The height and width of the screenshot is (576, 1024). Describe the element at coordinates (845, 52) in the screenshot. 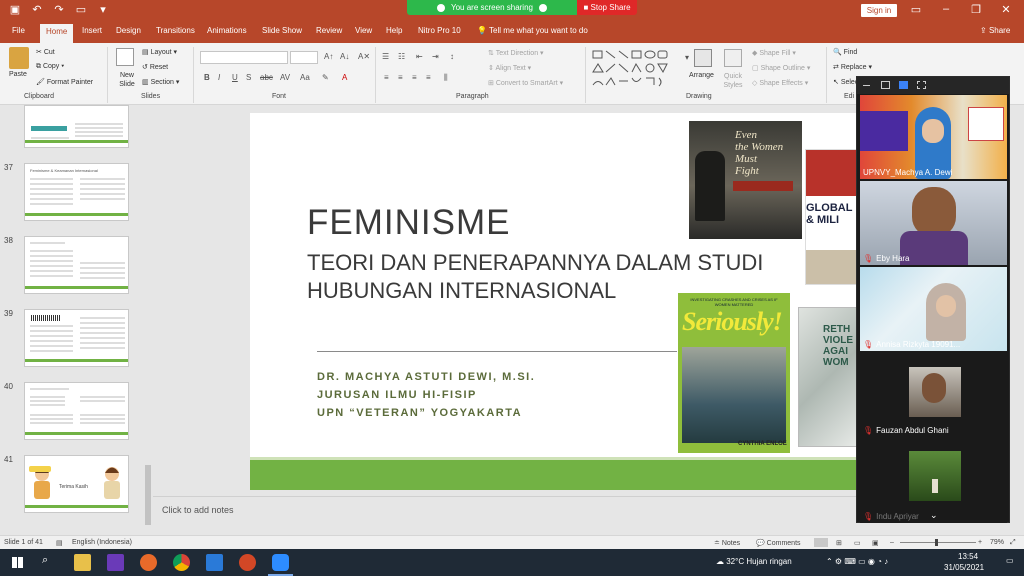

I see `find-button: 🔍 Find` at that location.